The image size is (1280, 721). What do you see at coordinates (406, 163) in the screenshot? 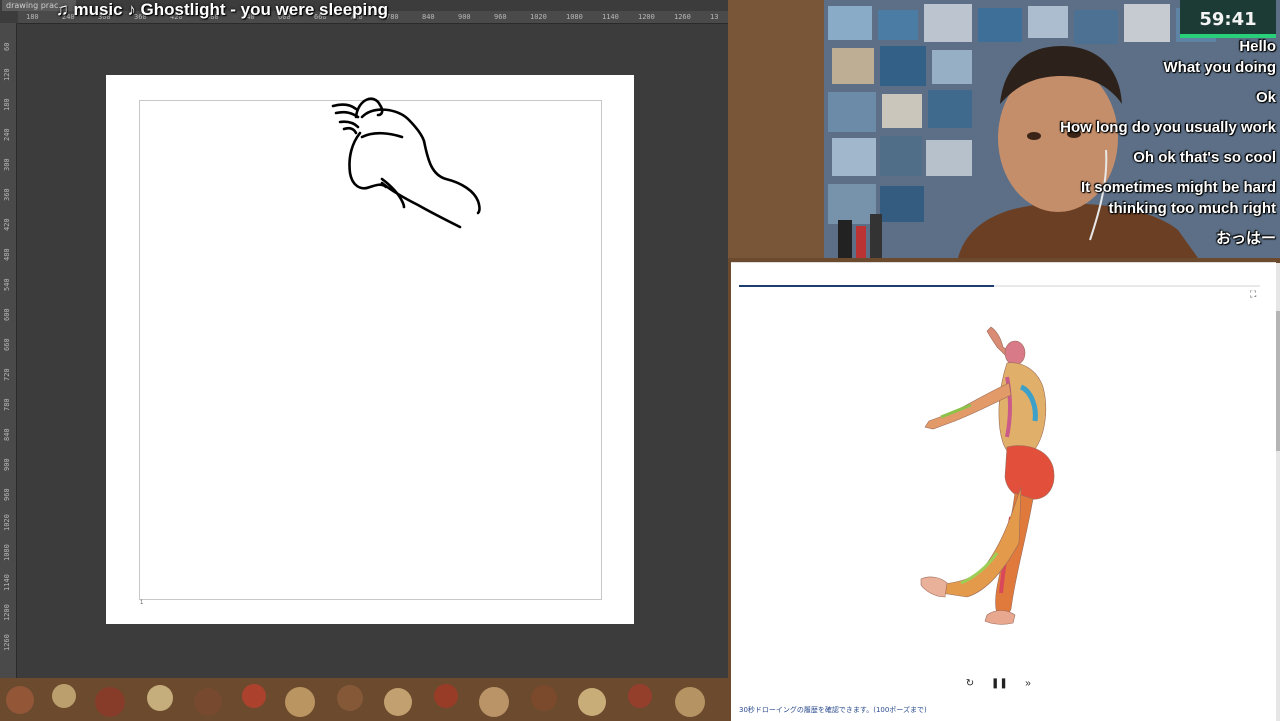
I see `gesture-sketch` at bounding box center [406, 163].